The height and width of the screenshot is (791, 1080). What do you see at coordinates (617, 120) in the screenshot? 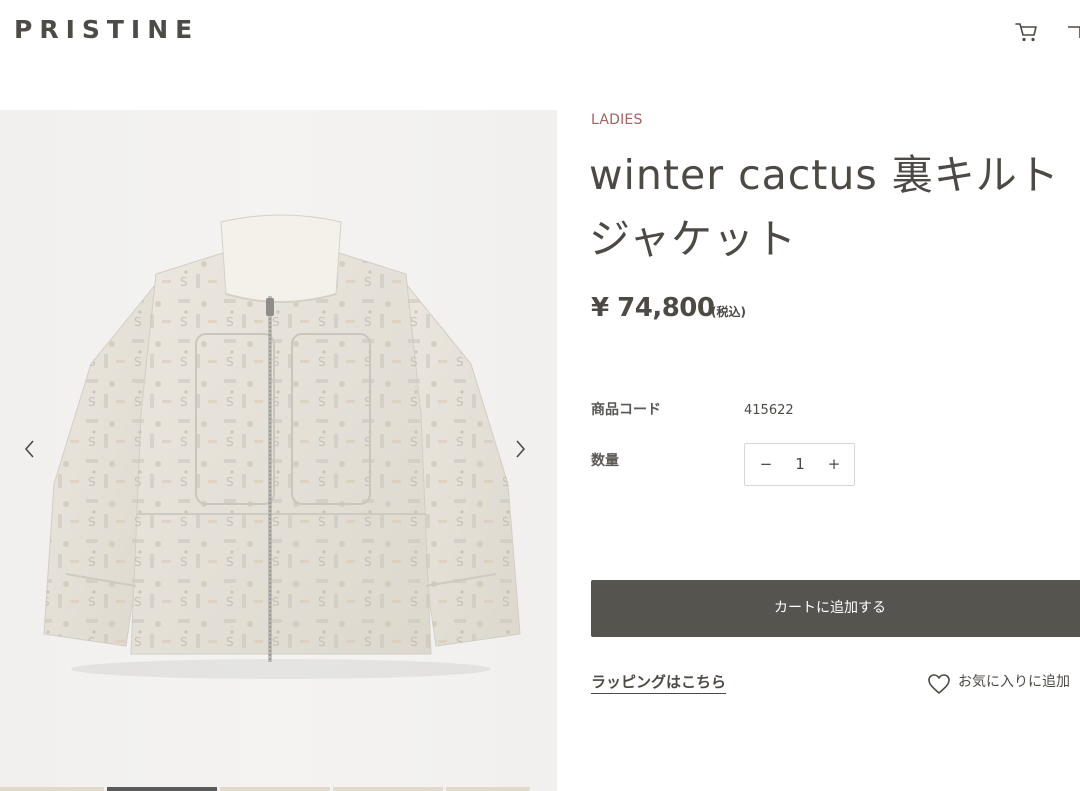
I see `product-category: LADIES` at bounding box center [617, 120].